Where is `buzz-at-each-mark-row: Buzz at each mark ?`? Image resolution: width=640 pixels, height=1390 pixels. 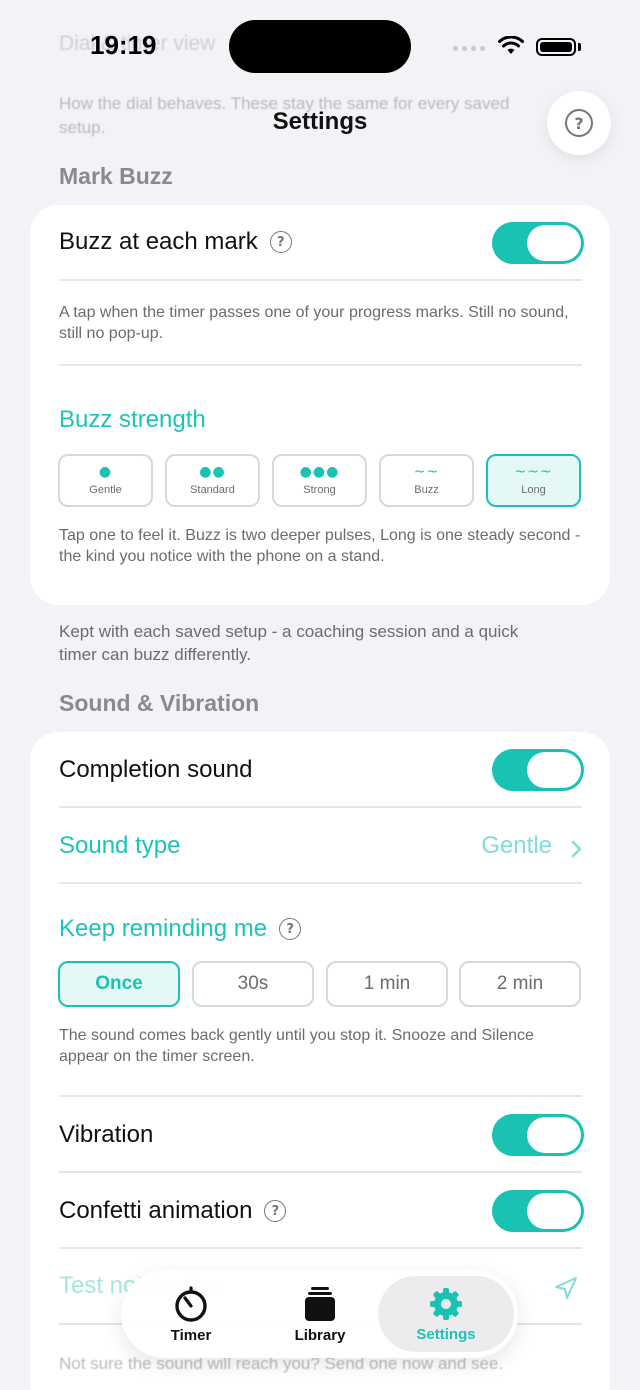
buzz-at-each-mark-row: Buzz at each mark ? is located at coordinates (175, 242).